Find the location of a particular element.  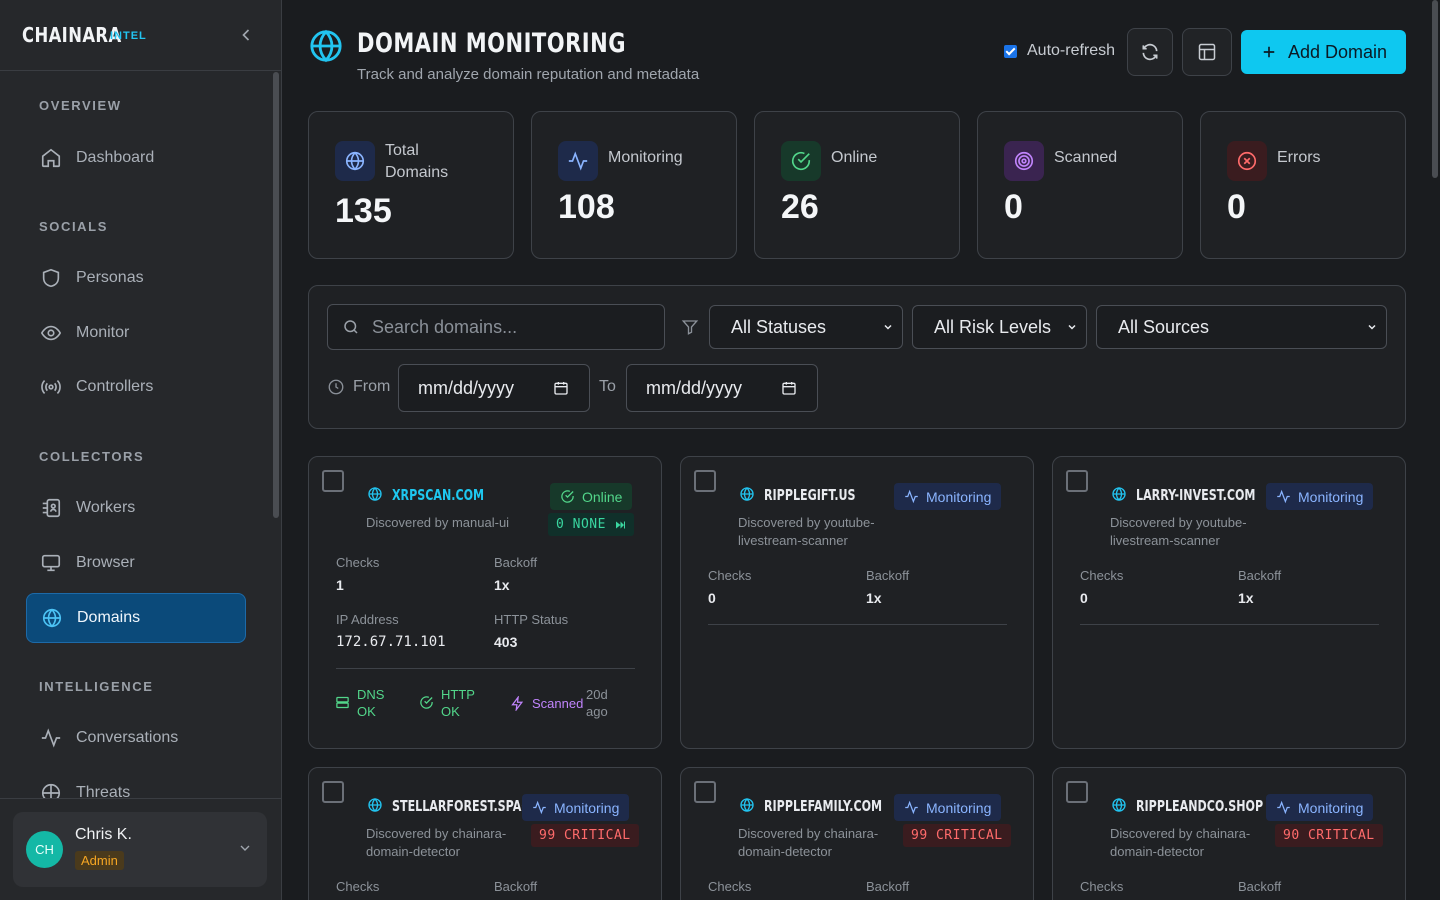

worker-icon is located at coordinates (51, 508).